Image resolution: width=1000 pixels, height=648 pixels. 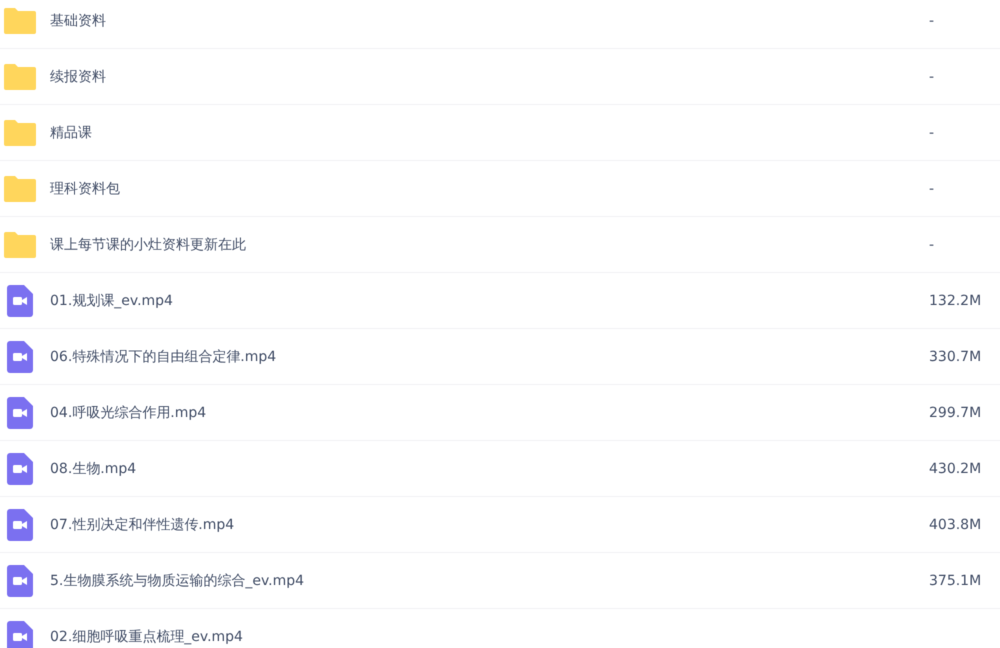 What do you see at coordinates (489, 357) in the screenshot?
I see `file-name: 06.特殊情况下的自由组合定律.mp4` at bounding box center [489, 357].